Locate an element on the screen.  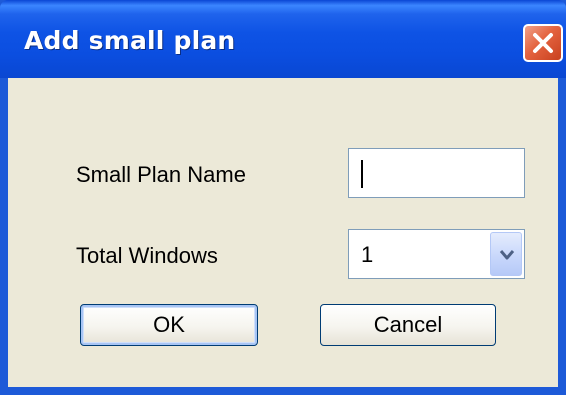
text-caret is located at coordinates (362, 174).